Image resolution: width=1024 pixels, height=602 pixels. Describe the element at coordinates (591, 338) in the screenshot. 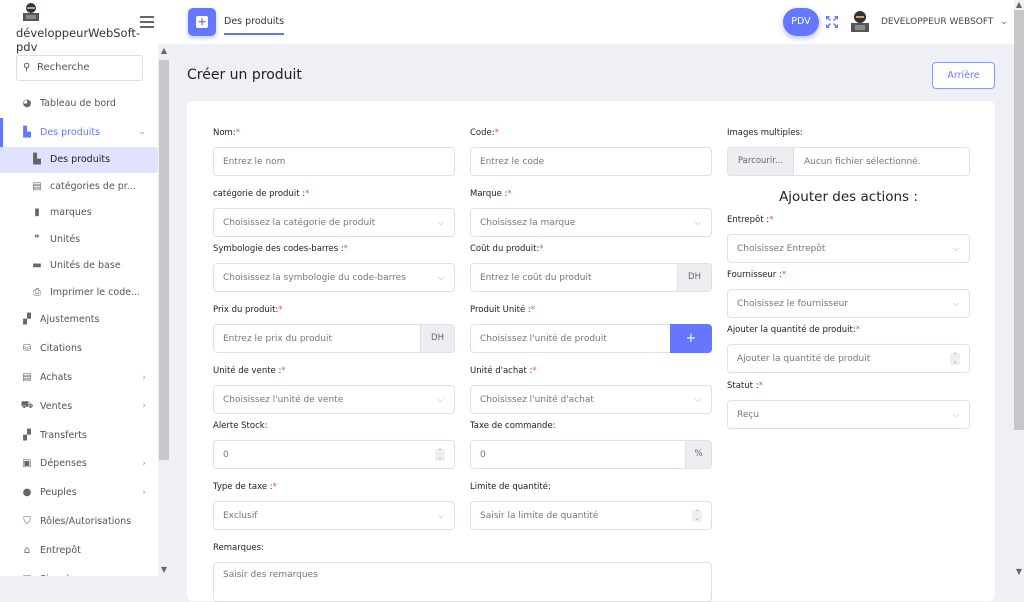

I see `product-unit-select: Choisissez l'unité de produit +` at that location.